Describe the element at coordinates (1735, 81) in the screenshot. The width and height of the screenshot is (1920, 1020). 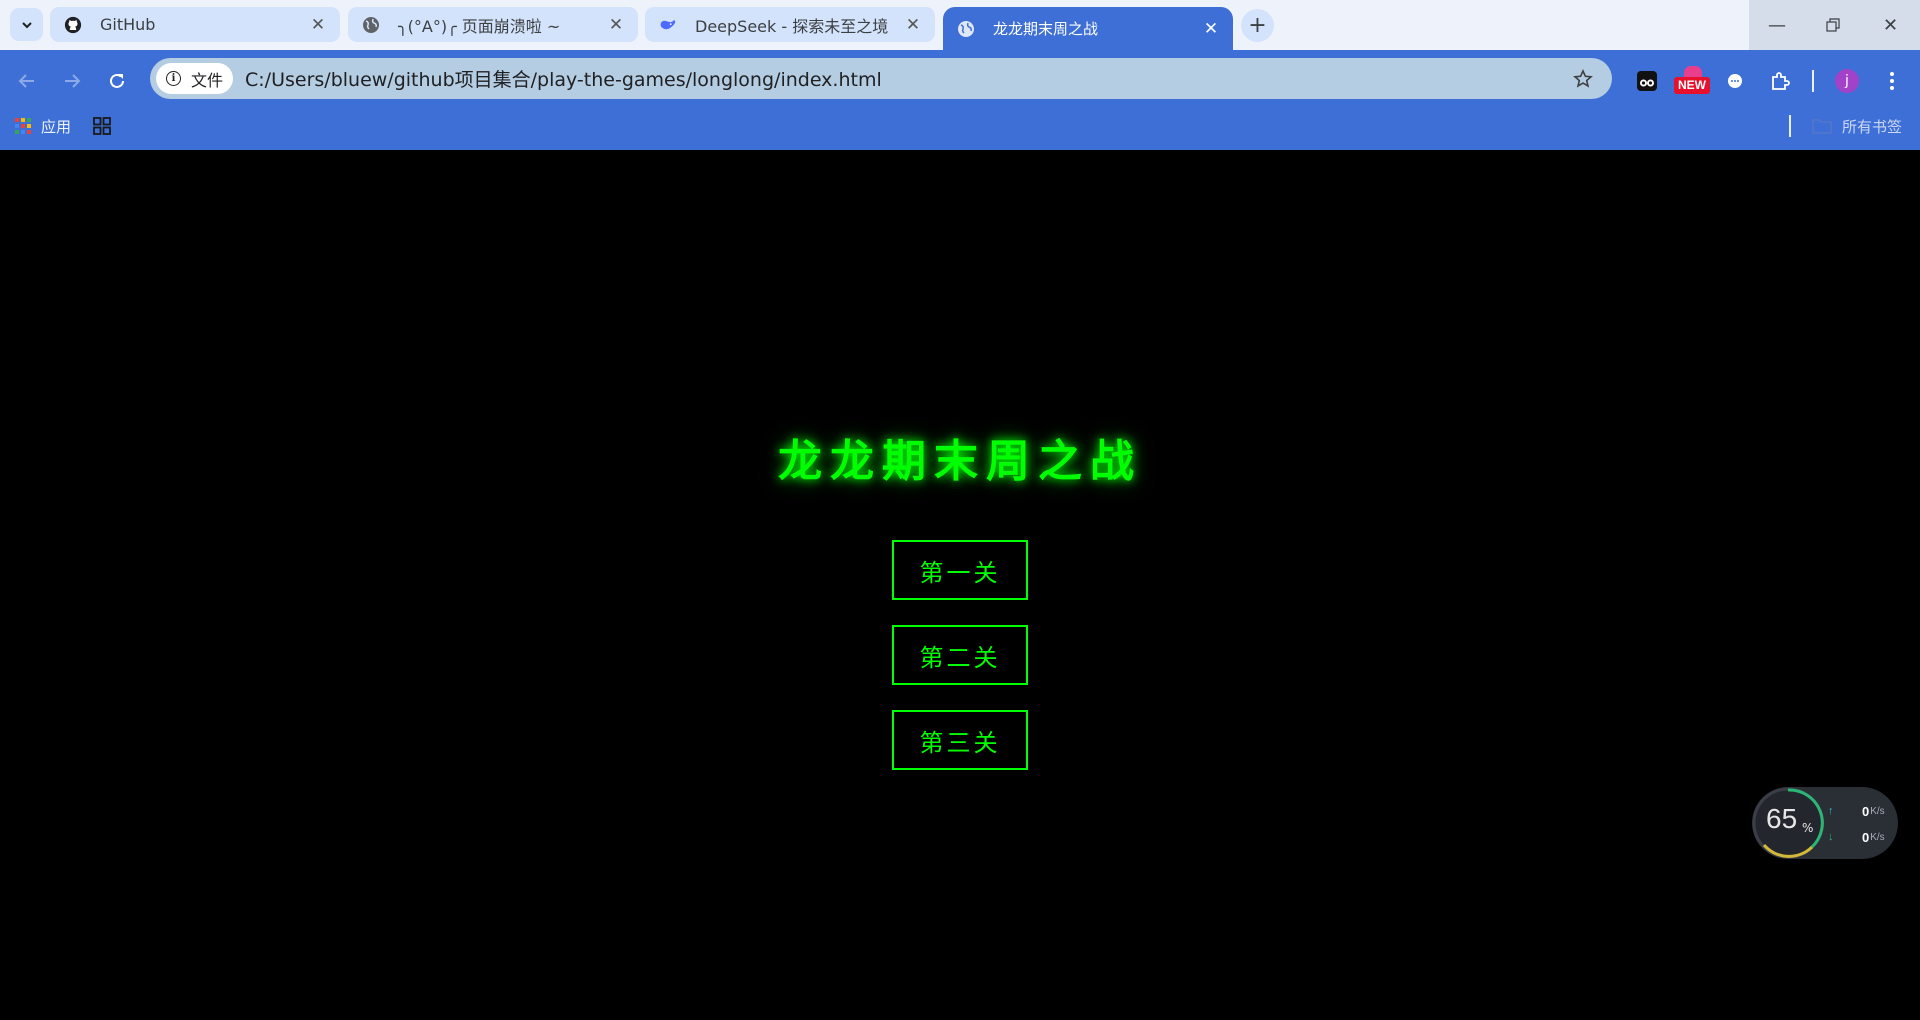
I see `extension-chat-icon` at that location.